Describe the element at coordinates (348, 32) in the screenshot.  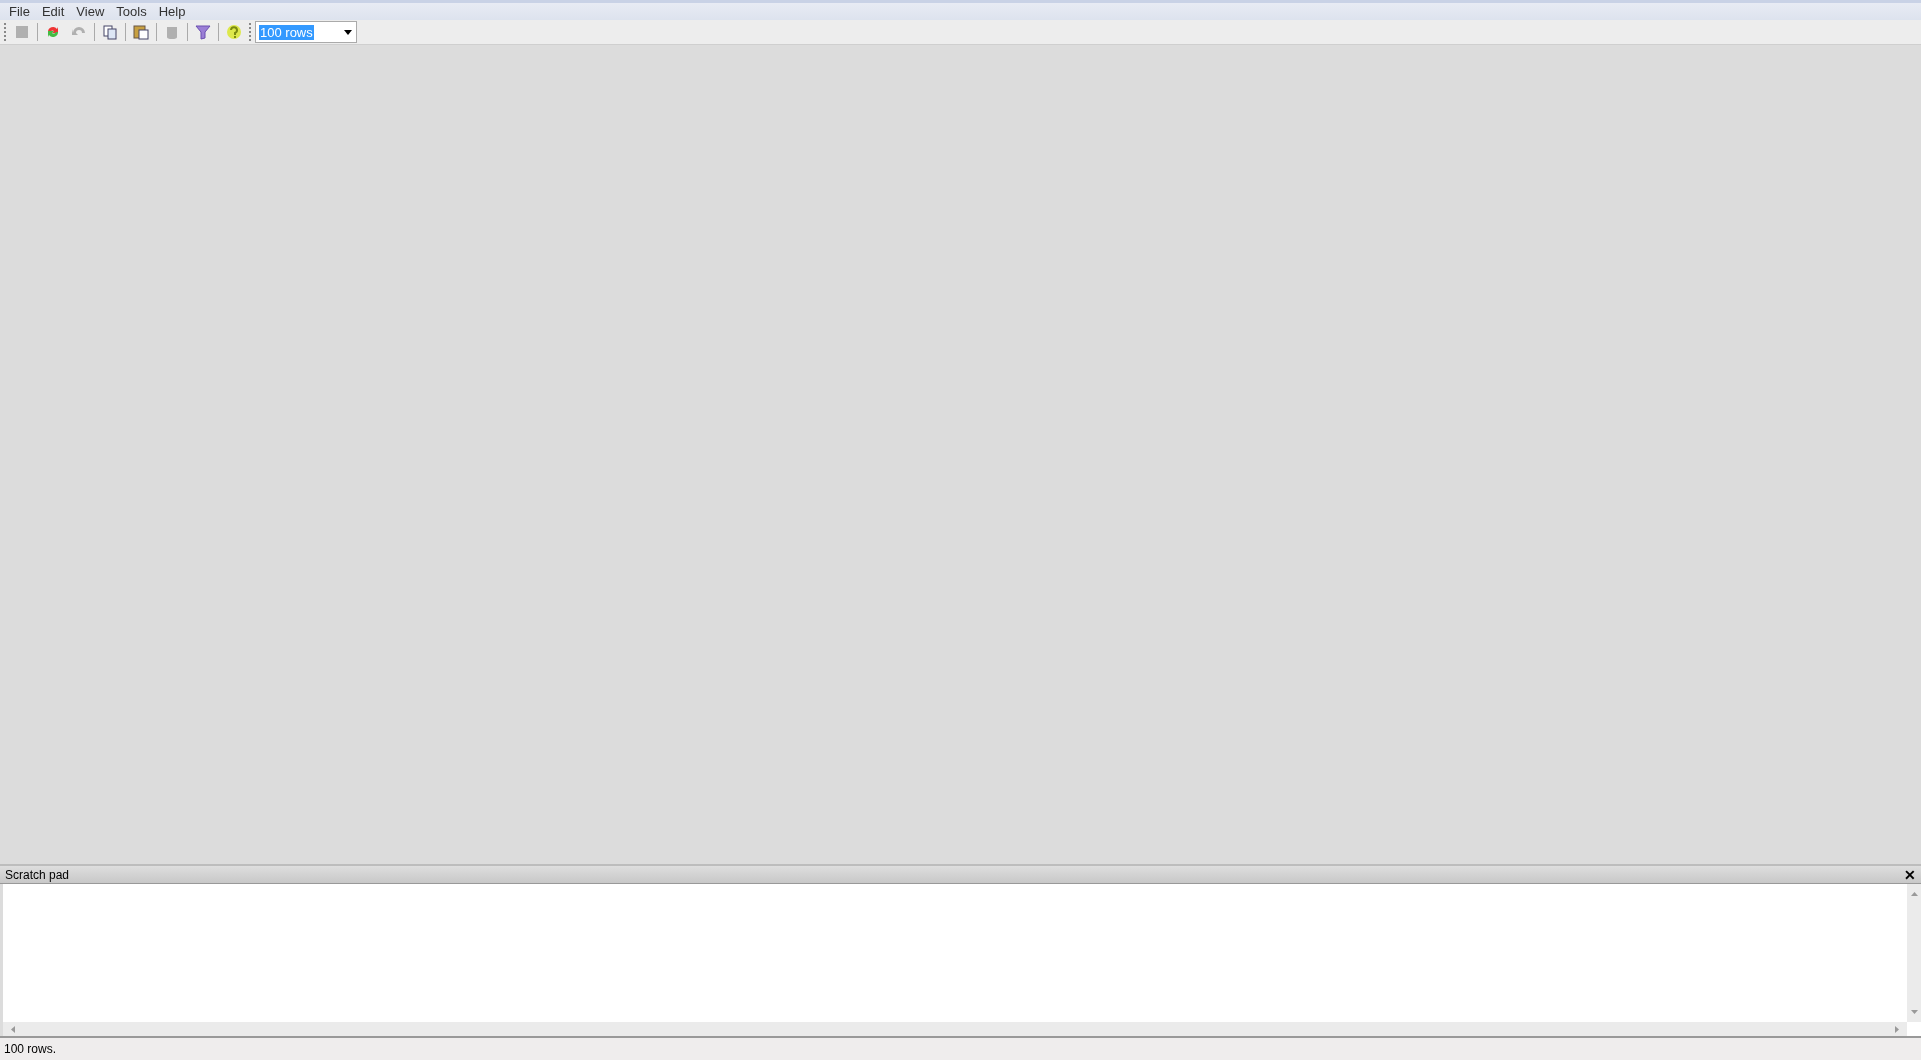
I see `caret-icon` at that location.